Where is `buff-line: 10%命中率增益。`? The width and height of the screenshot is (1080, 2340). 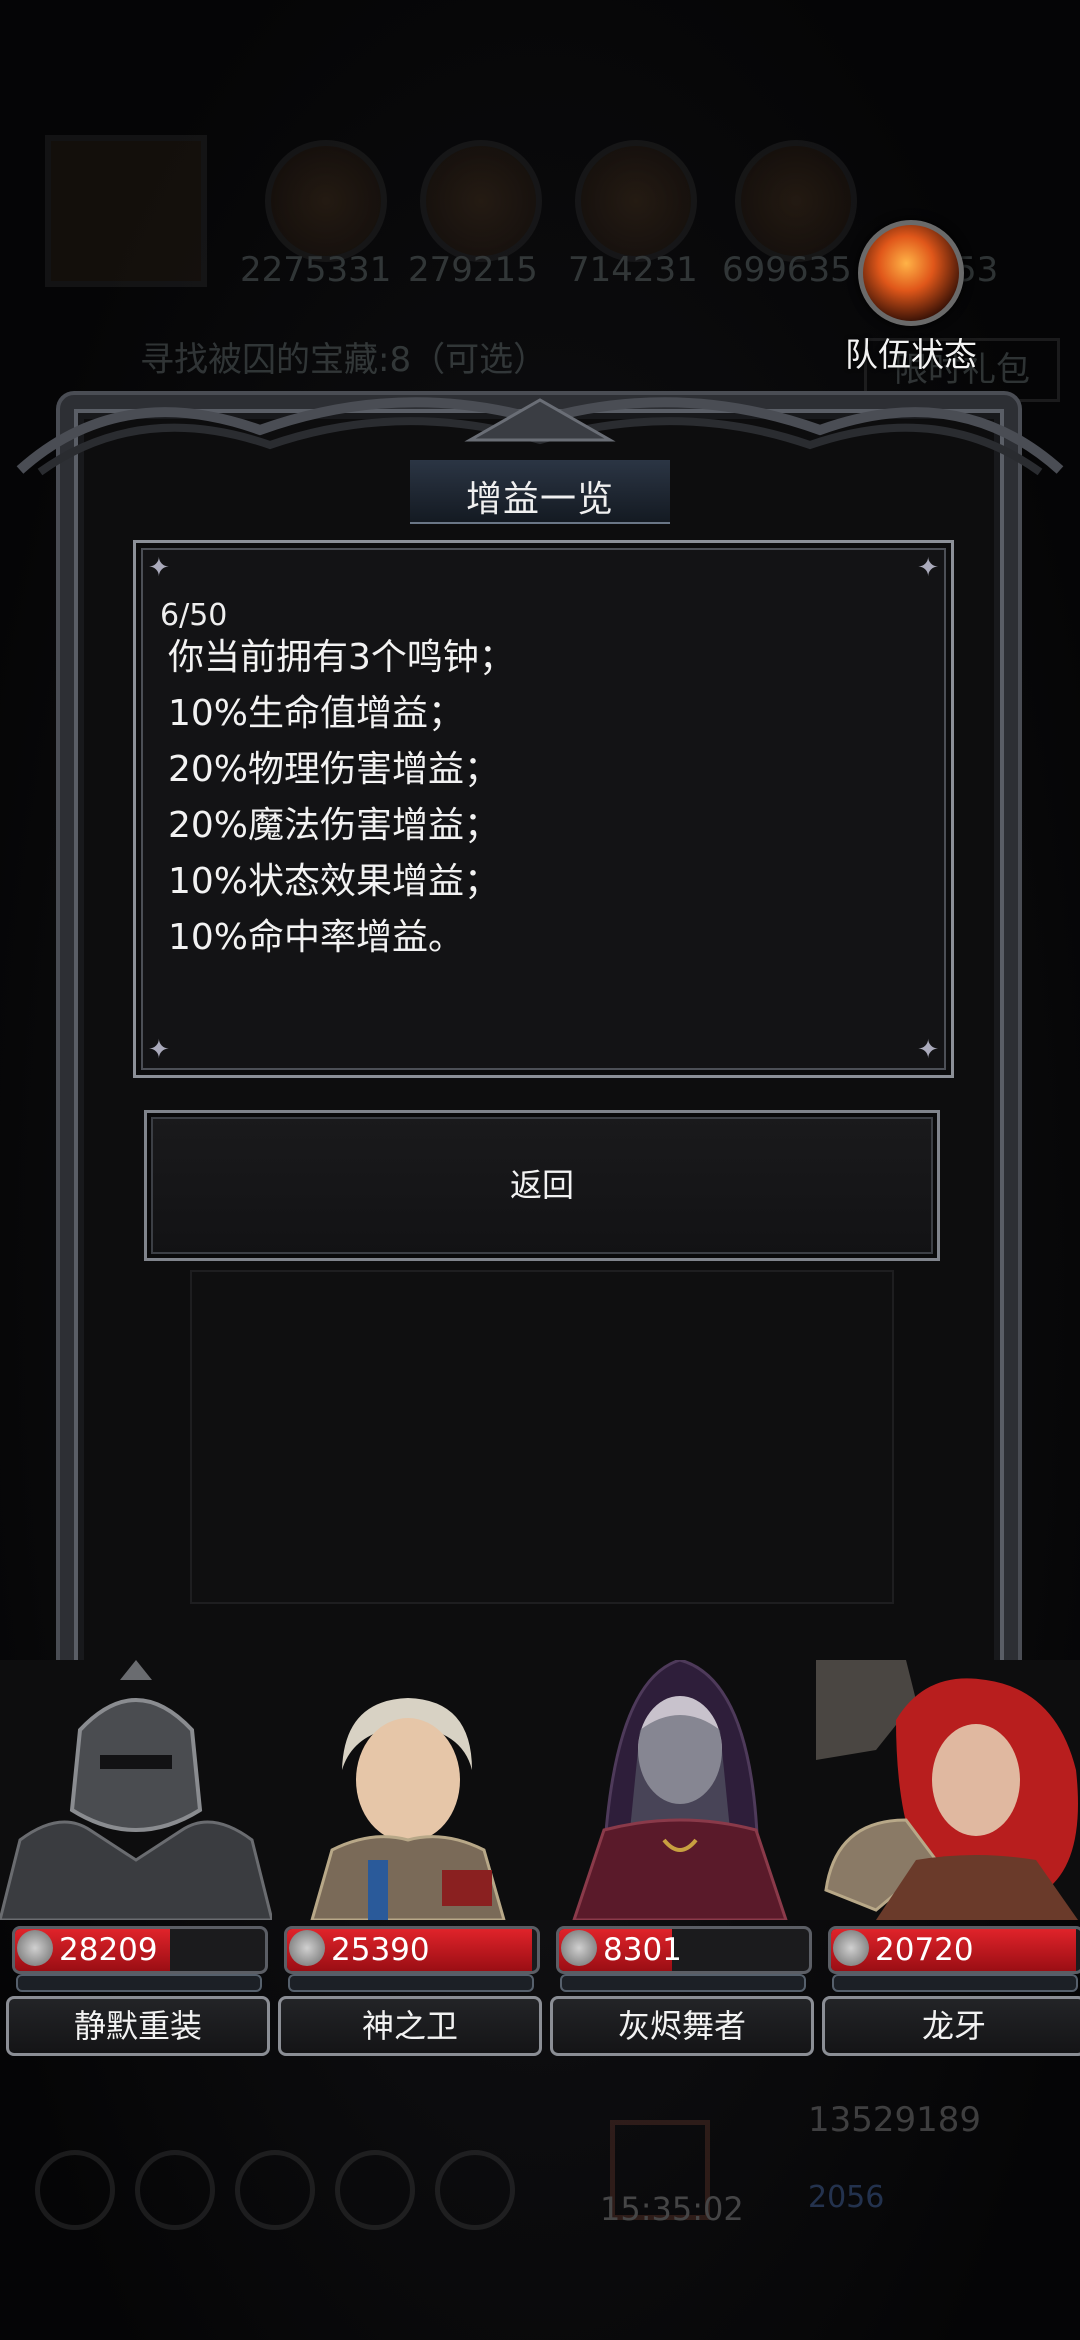 buff-line: 10%命中率增益。 is located at coordinates (316, 937).